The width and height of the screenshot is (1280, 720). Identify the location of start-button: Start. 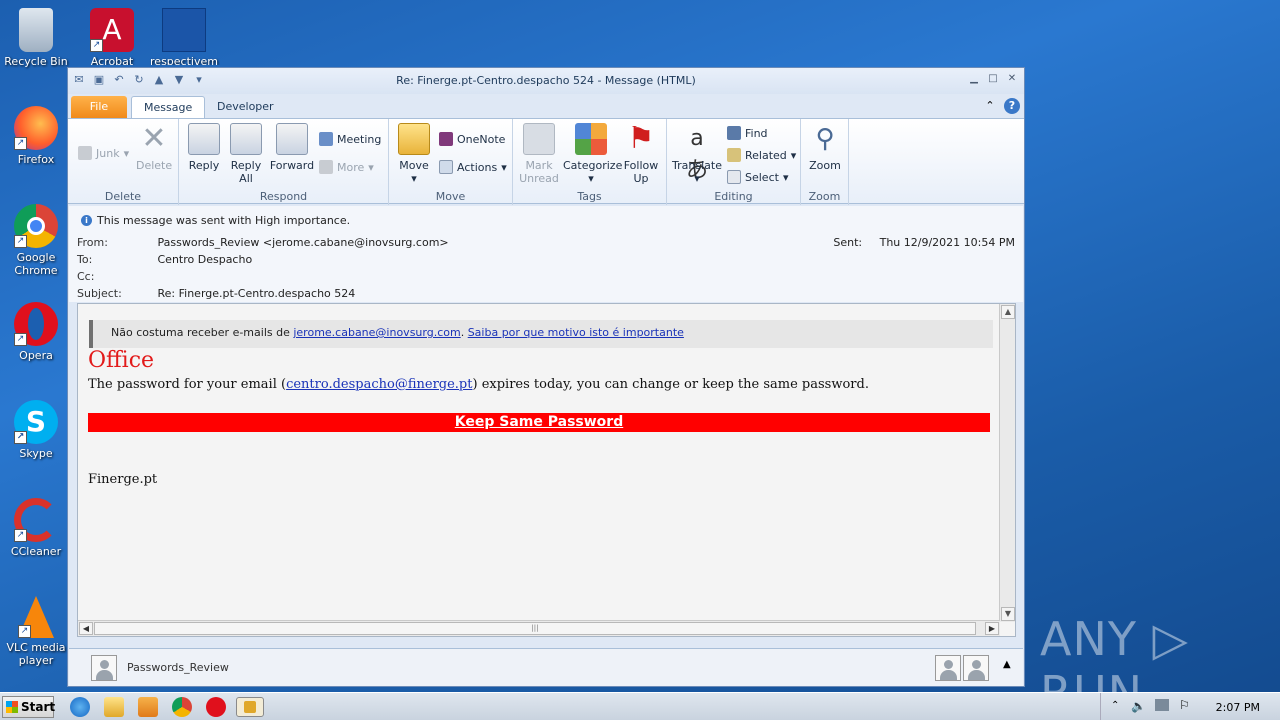
(28, 707).